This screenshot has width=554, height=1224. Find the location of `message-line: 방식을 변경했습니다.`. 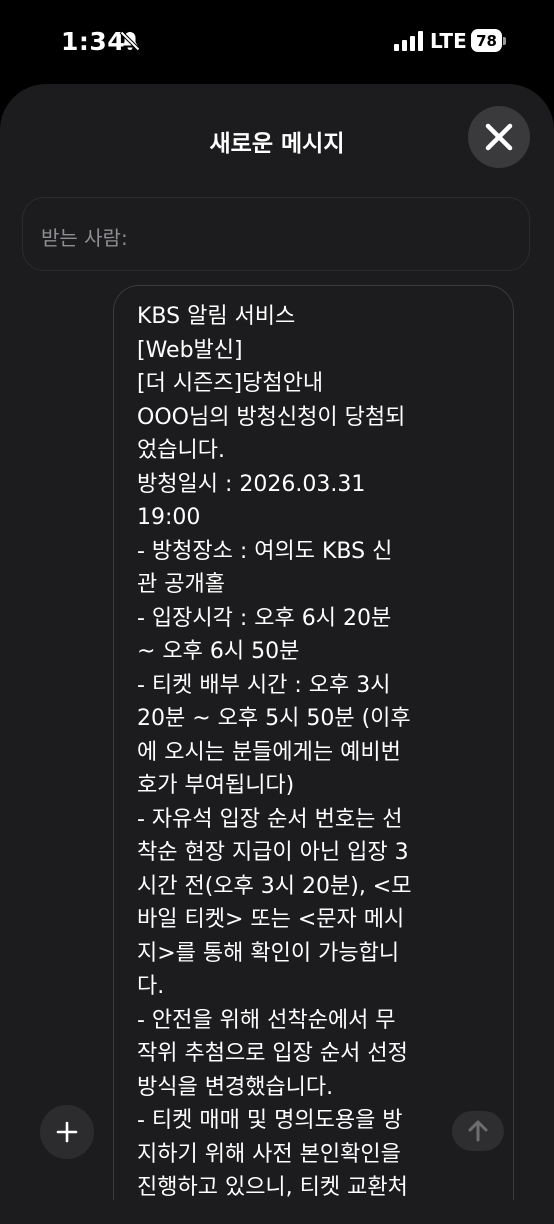

message-line: 방식을 변경했습니다. is located at coordinates (235, 1087).